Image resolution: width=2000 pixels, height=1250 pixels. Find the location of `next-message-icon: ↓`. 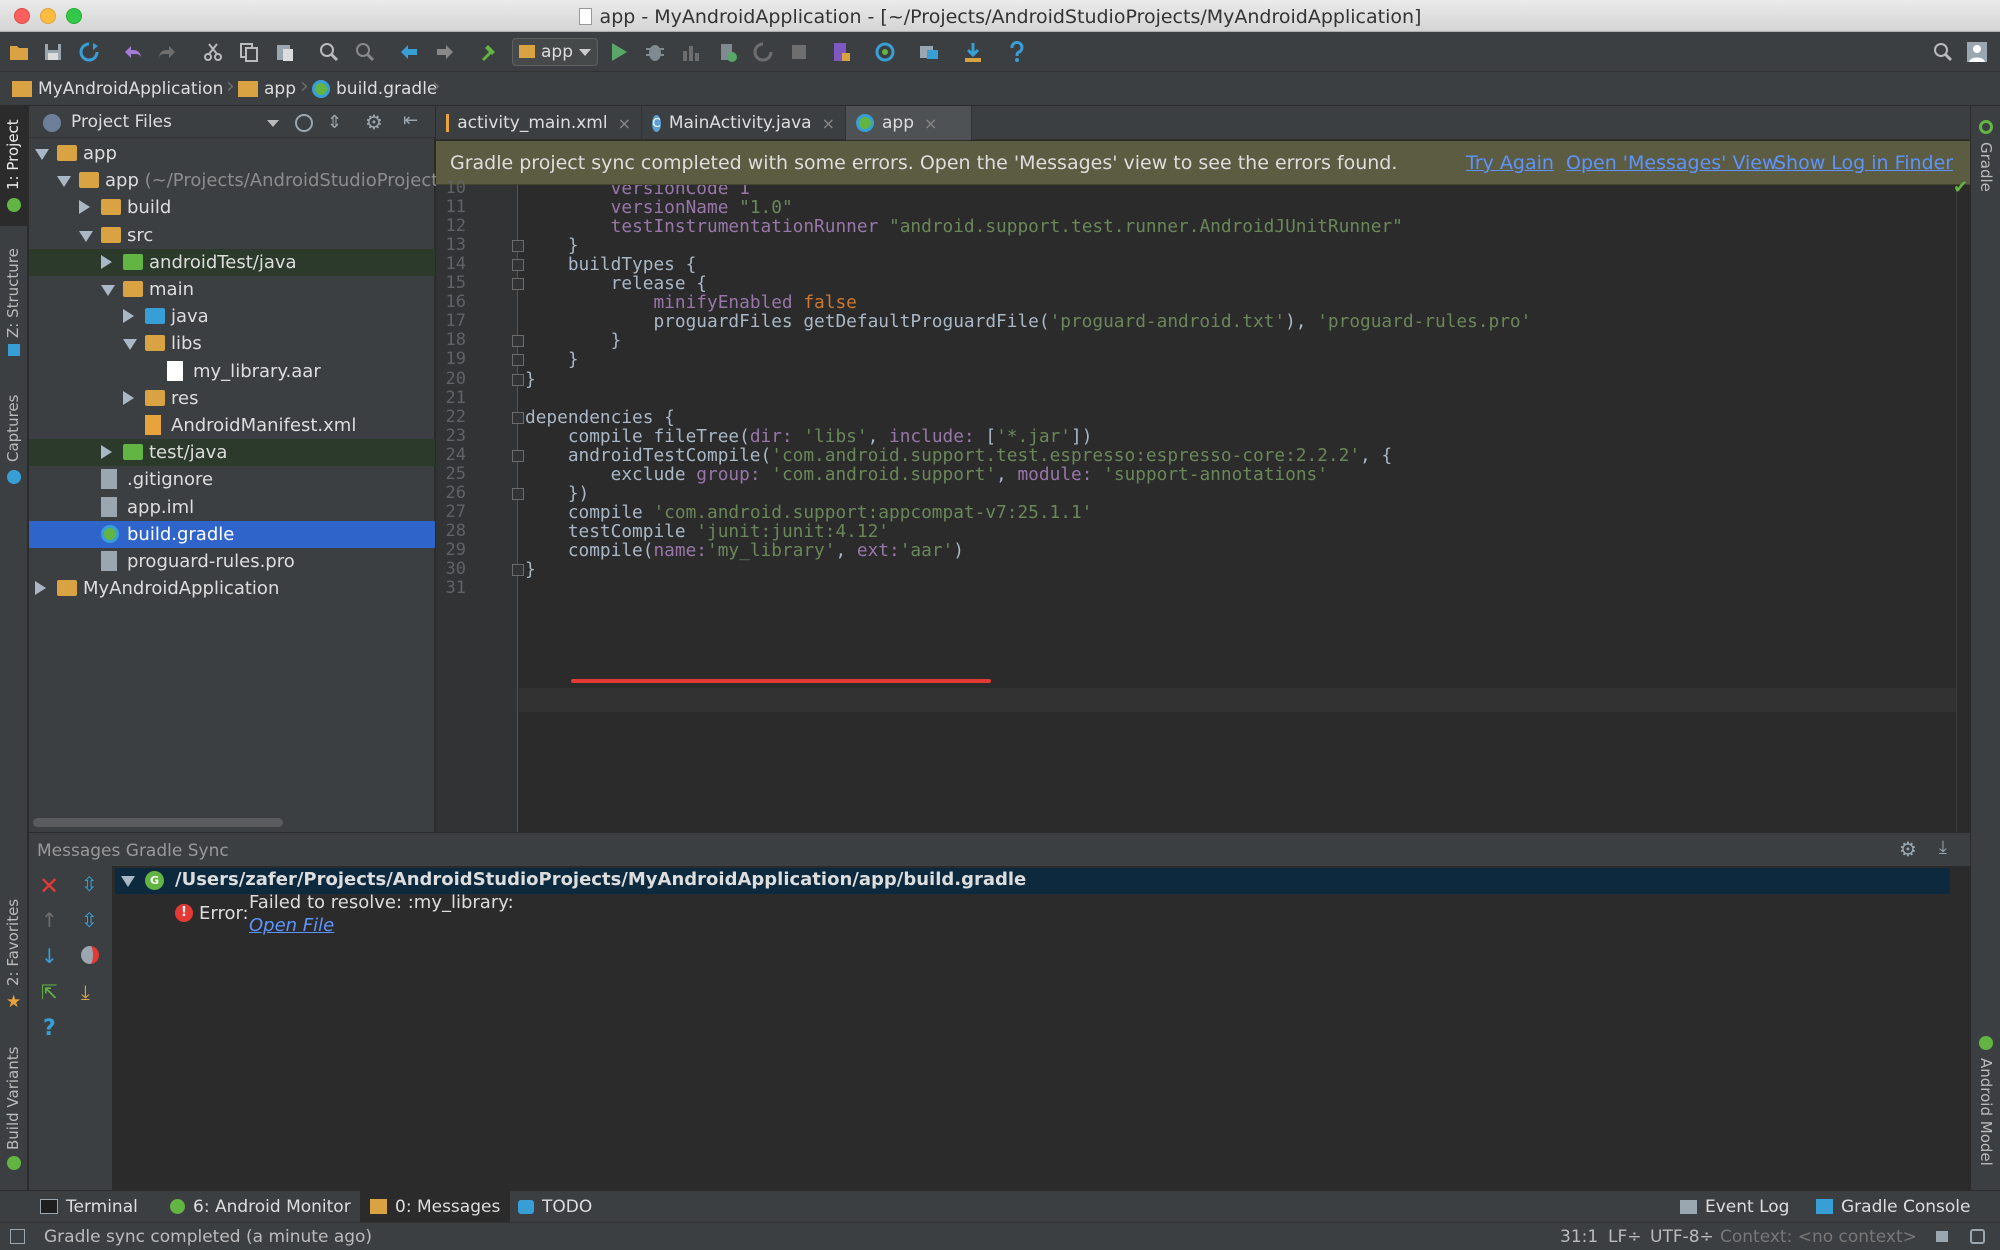

next-message-icon: ↓ is located at coordinates (49, 956).